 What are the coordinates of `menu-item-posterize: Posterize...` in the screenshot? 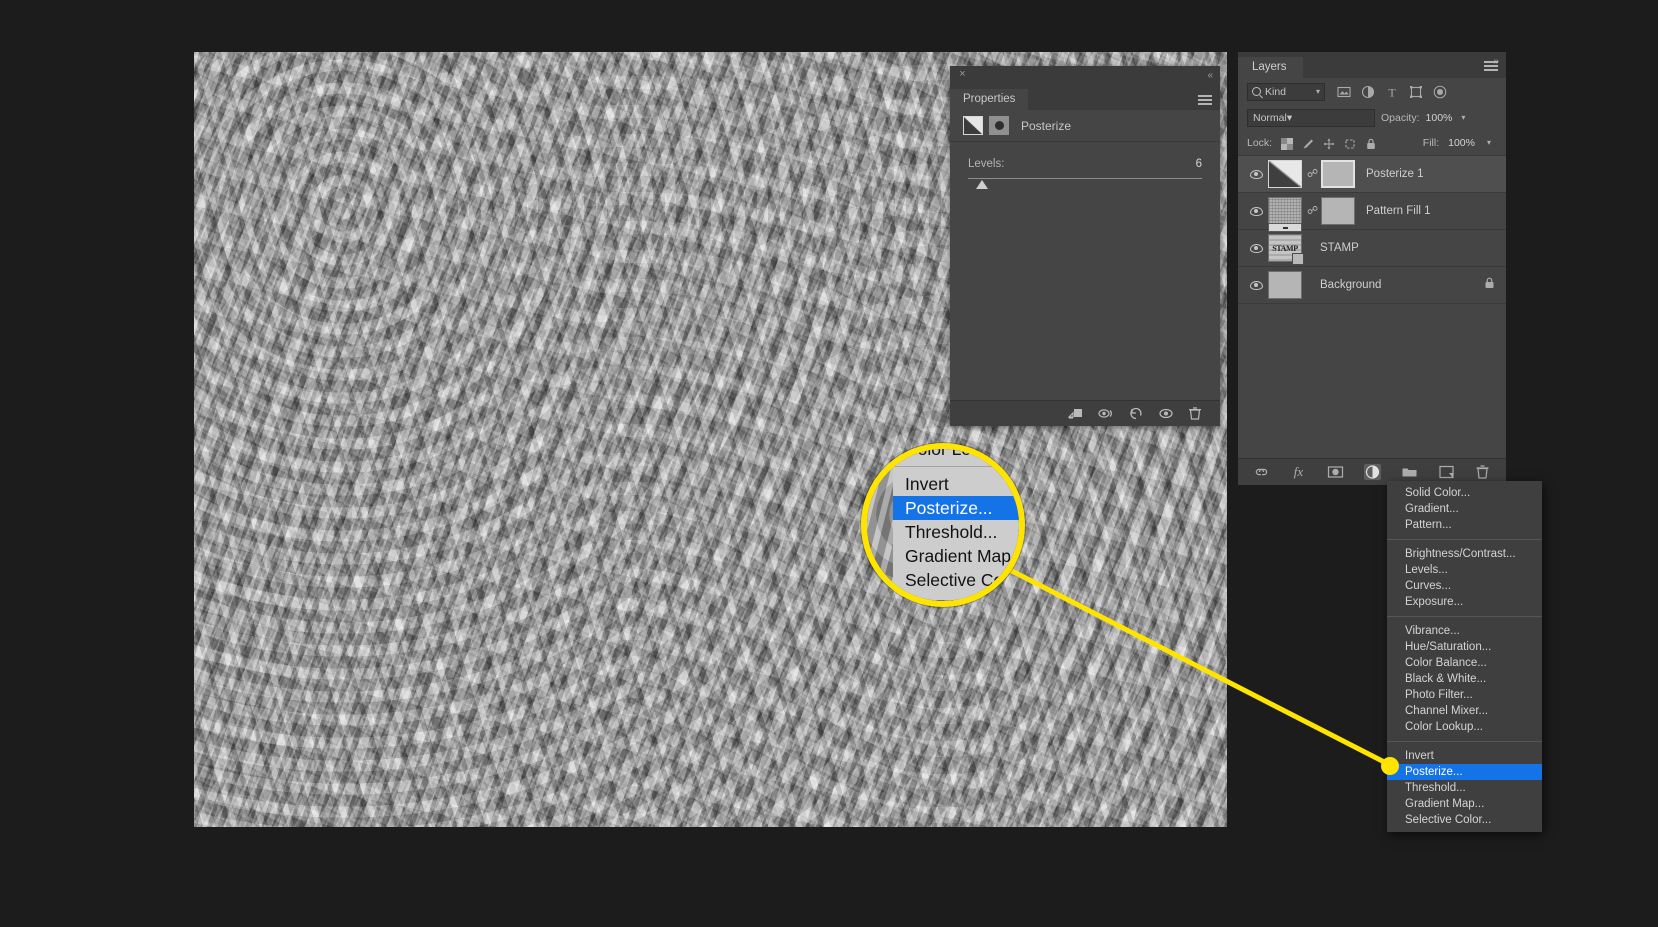 It's located at (1464, 772).